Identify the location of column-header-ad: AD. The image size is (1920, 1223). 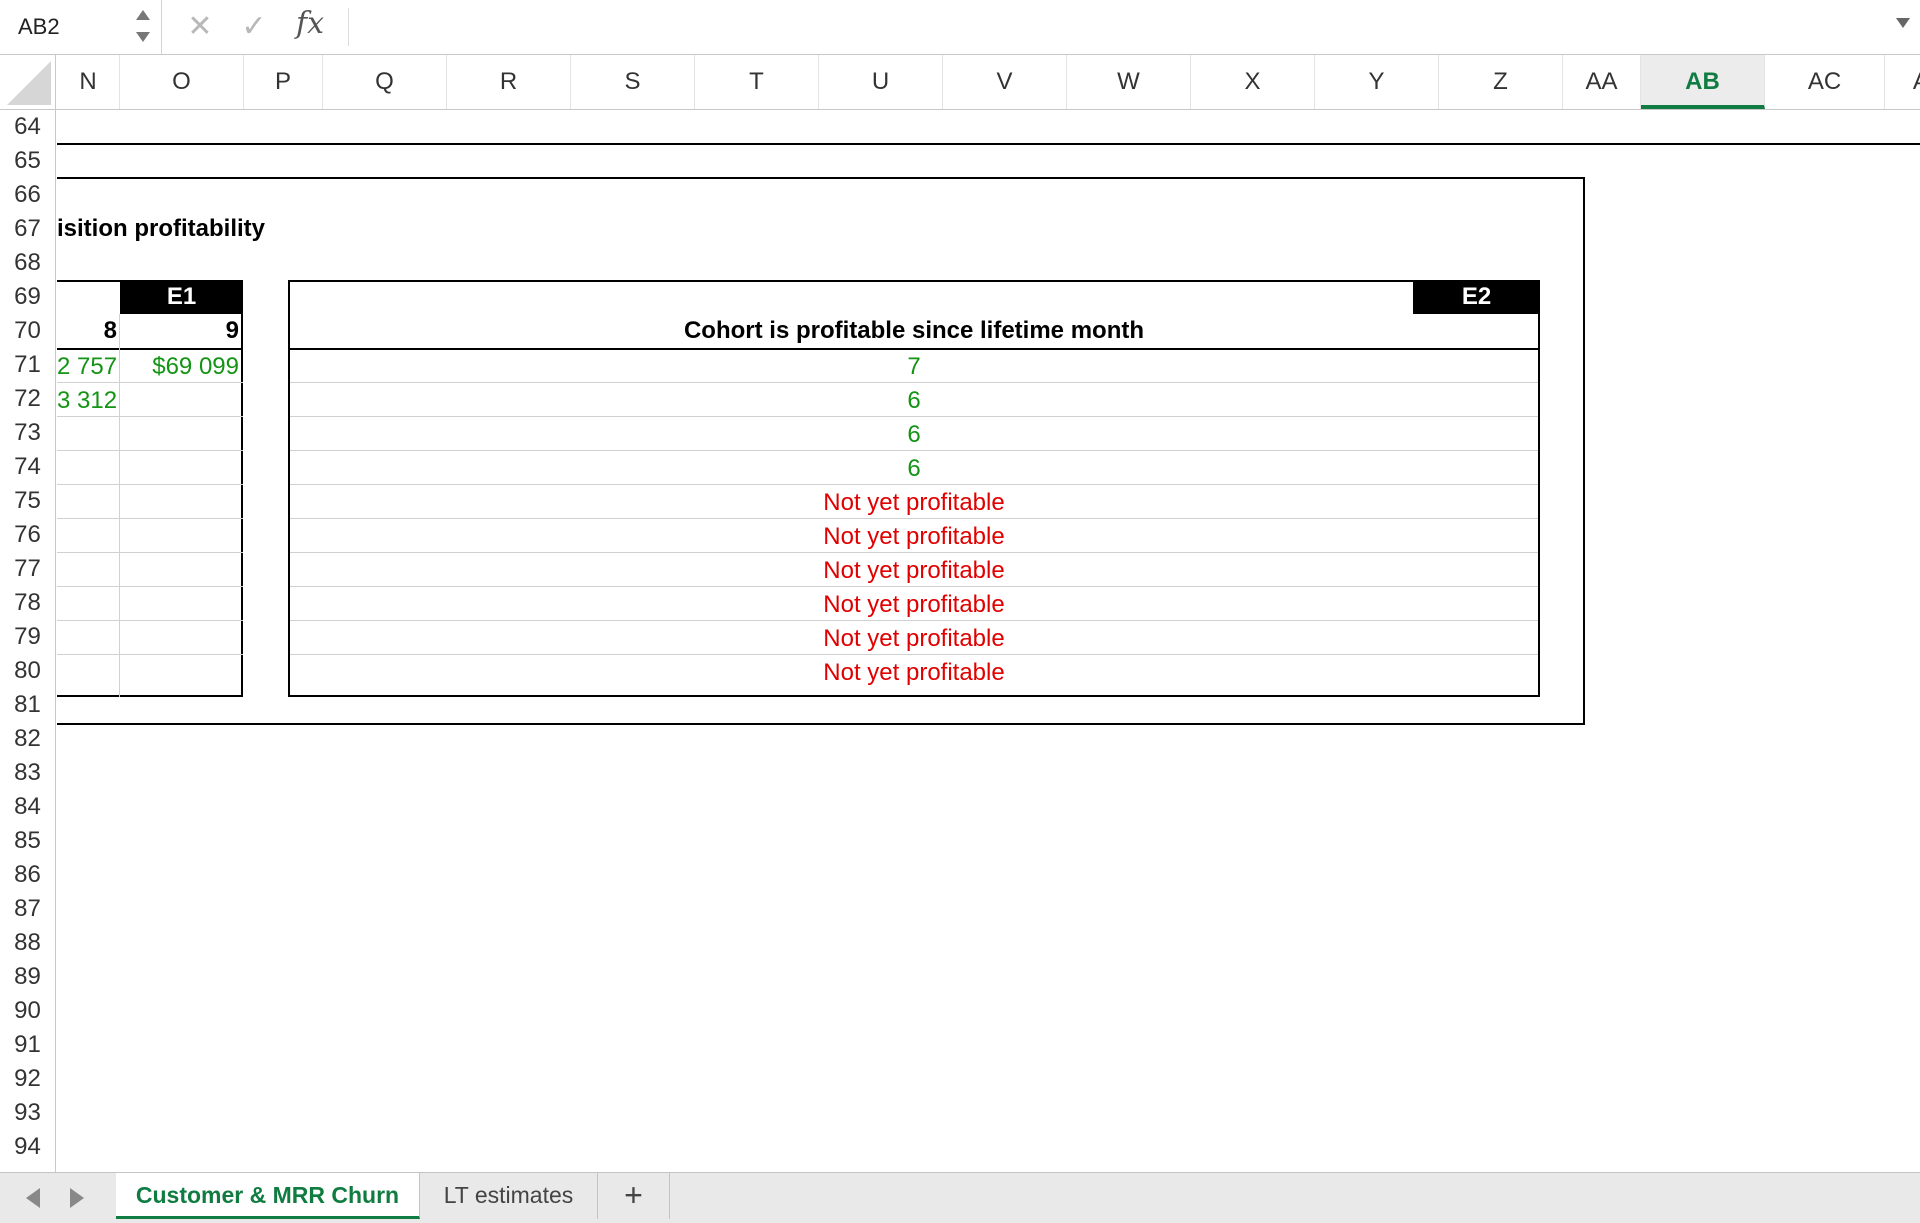
(1902, 82).